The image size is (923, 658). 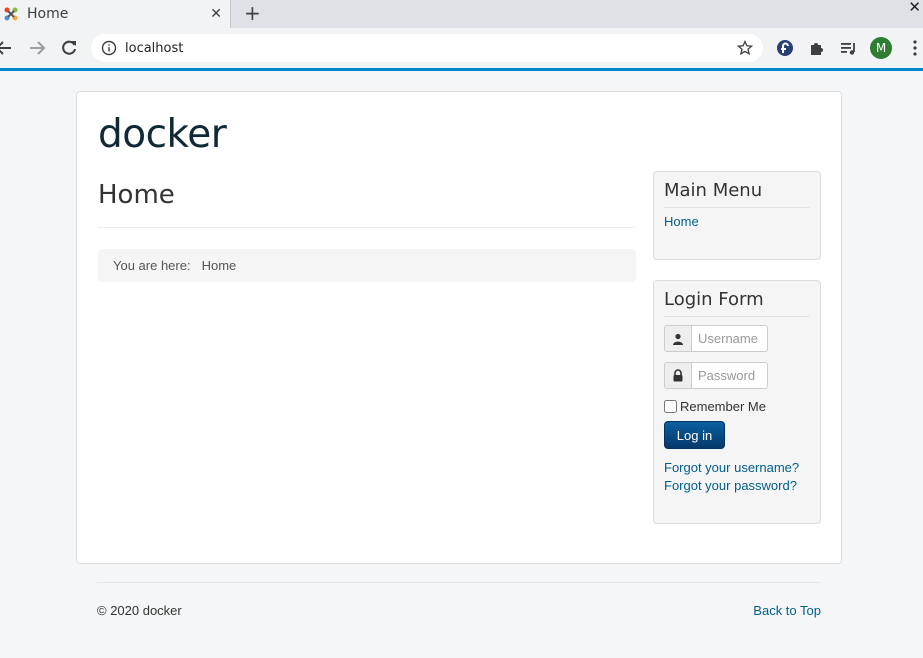 I want to click on password-row, so click(x=716, y=375).